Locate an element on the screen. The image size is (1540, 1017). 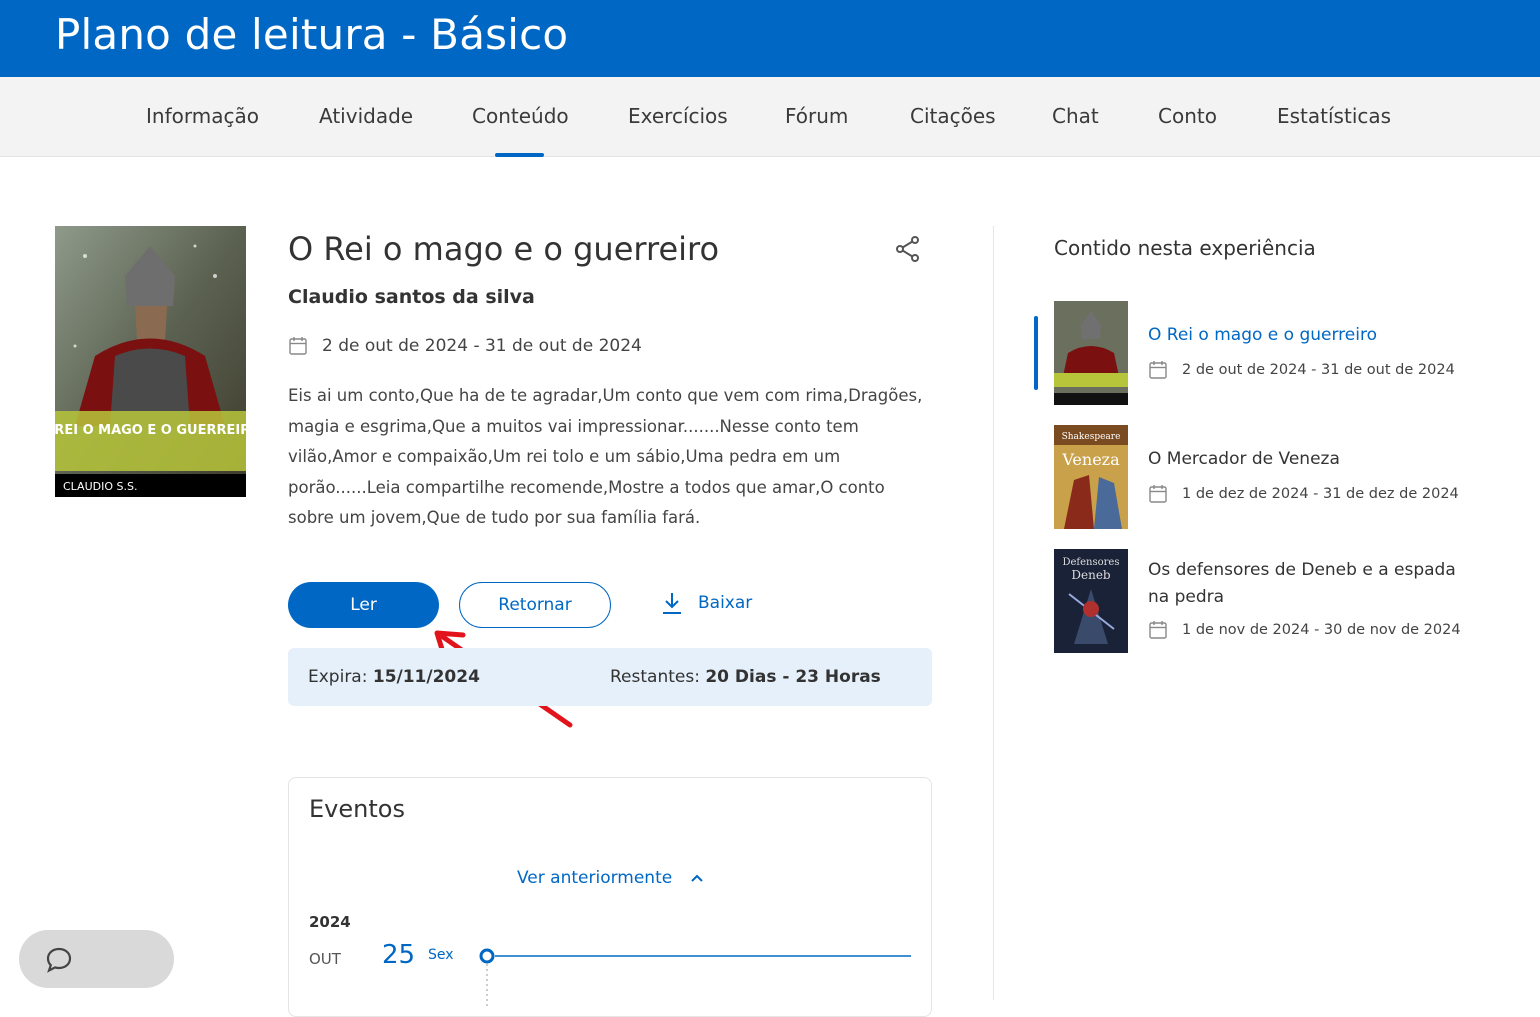
cover-title: Defensores is located at coordinates (1091, 562).